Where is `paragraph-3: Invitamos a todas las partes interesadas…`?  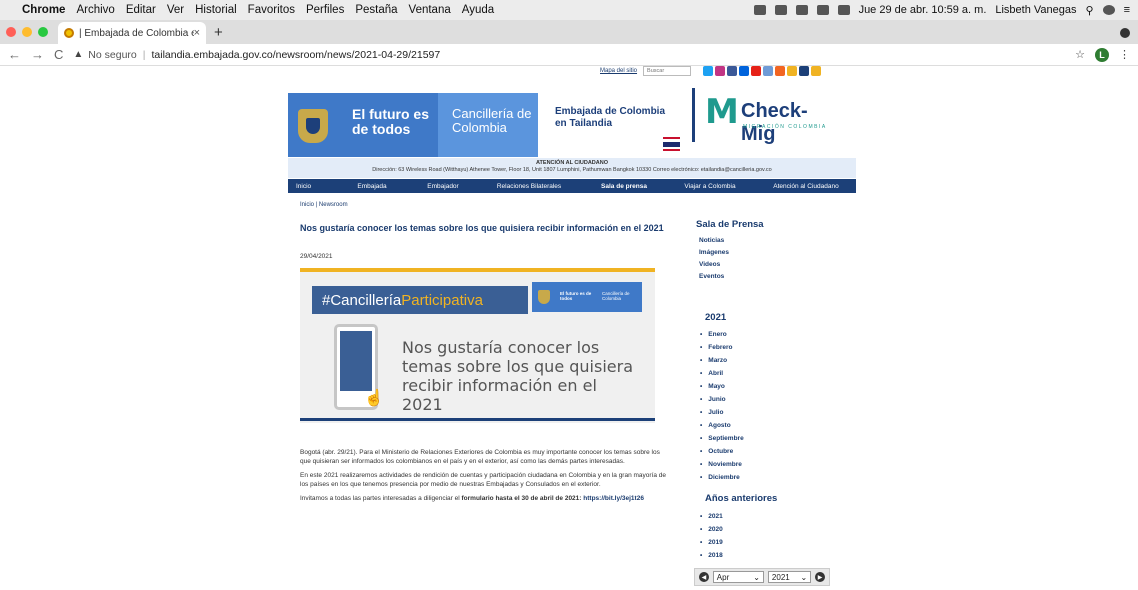
paragraph-3: Invitamos a todas las partes interesadas… is located at coordinates (485, 499).